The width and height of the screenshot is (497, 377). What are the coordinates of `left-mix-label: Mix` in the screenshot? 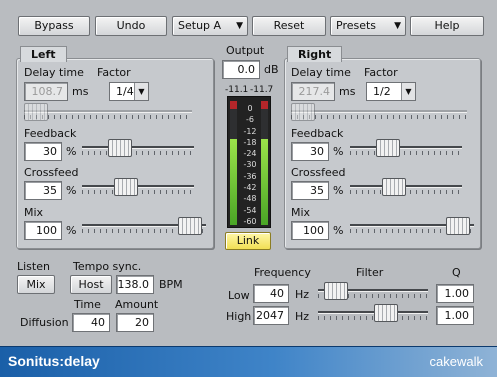 It's located at (34, 212).